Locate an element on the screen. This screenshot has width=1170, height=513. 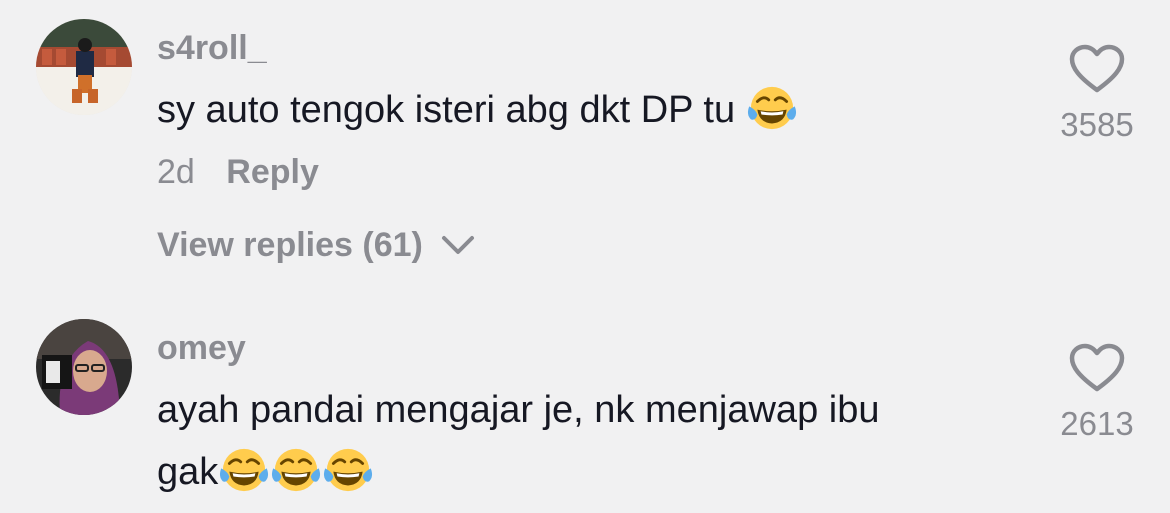
comment-text-line2: gak is located at coordinates (188, 472).